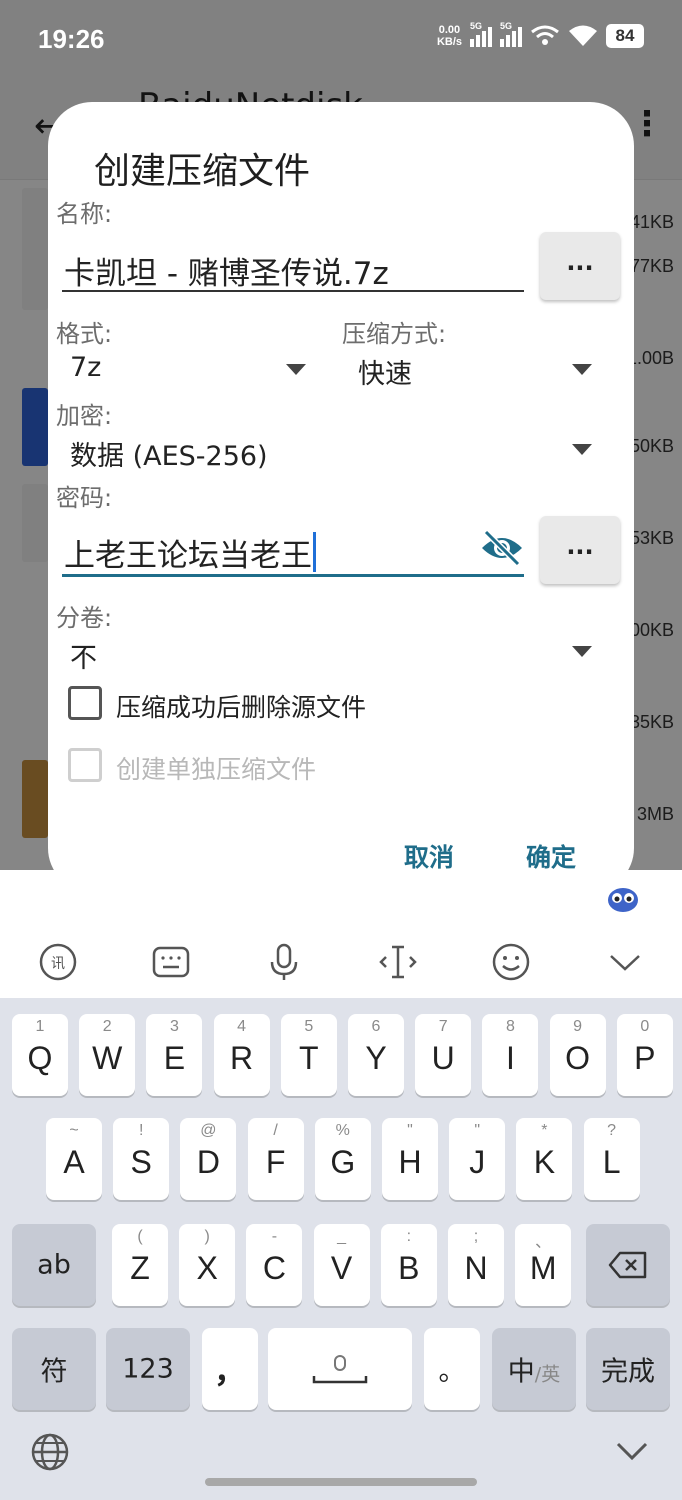 Image resolution: width=682 pixels, height=1500 pixels. What do you see at coordinates (544, 1159) in the screenshot?
I see `key-k: * K` at bounding box center [544, 1159].